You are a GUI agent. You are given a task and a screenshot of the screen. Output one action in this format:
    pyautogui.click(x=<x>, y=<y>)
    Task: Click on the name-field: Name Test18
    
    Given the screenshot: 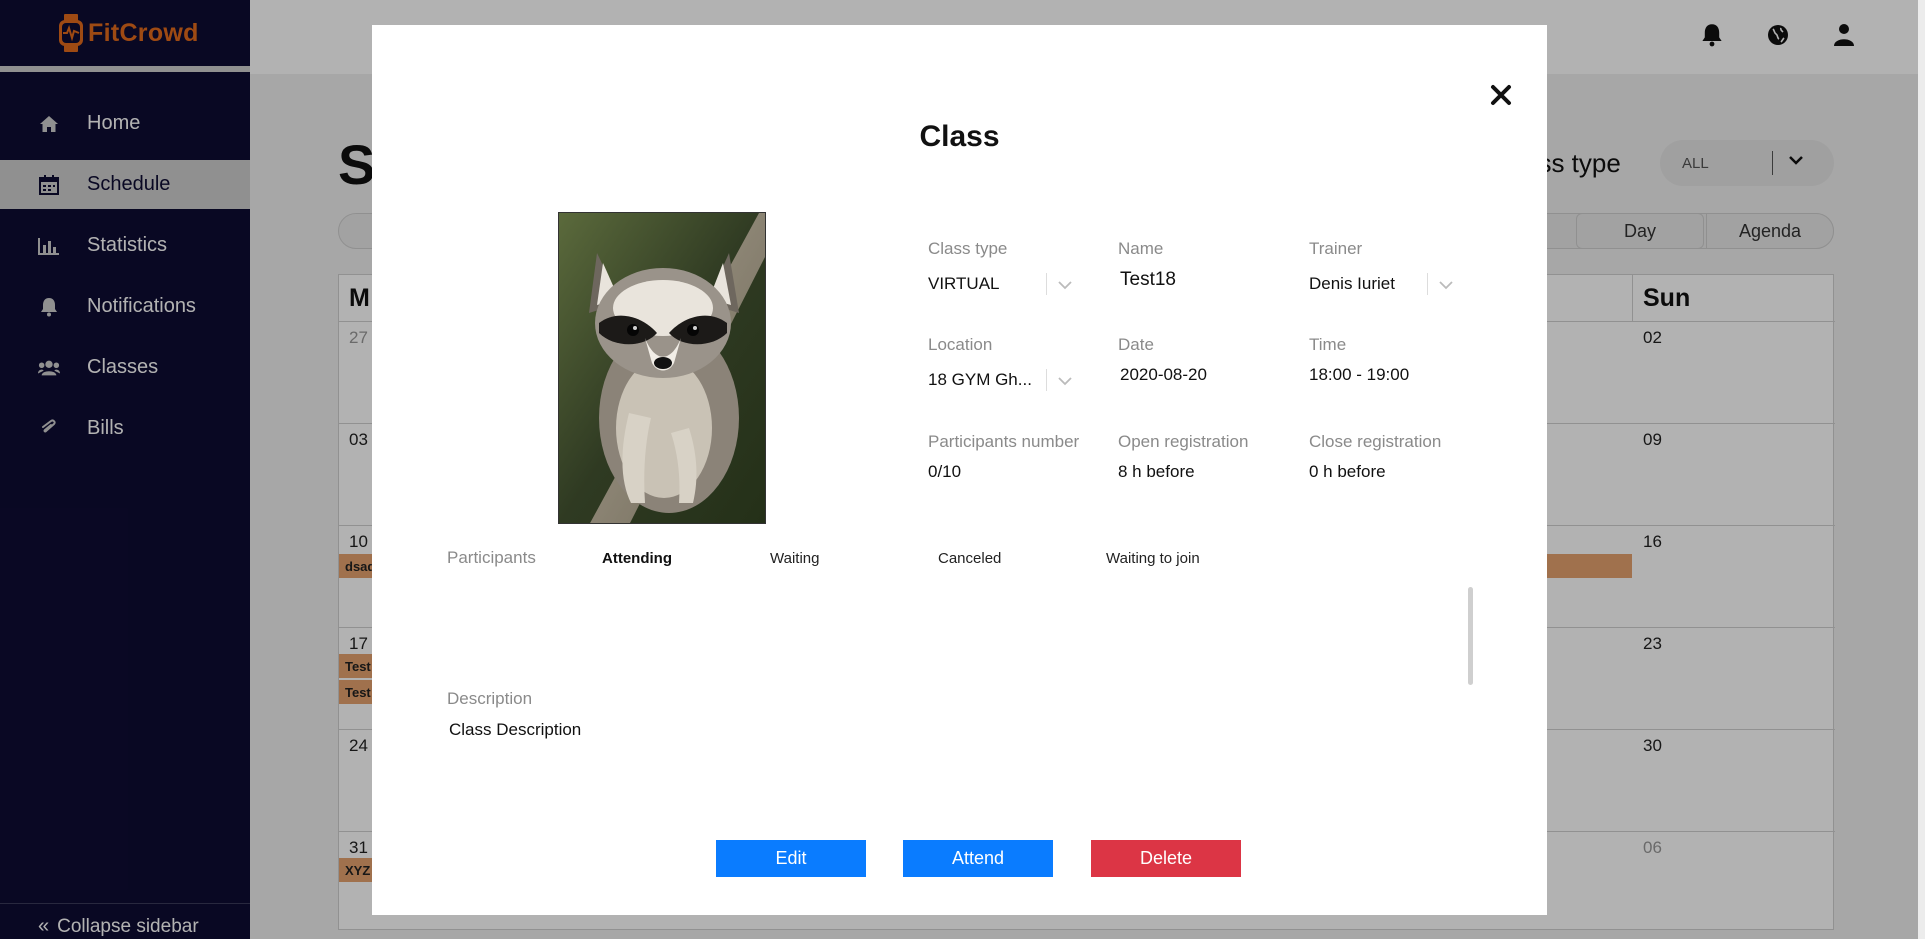 What is the action you would take?
    pyautogui.click(x=1203, y=265)
    